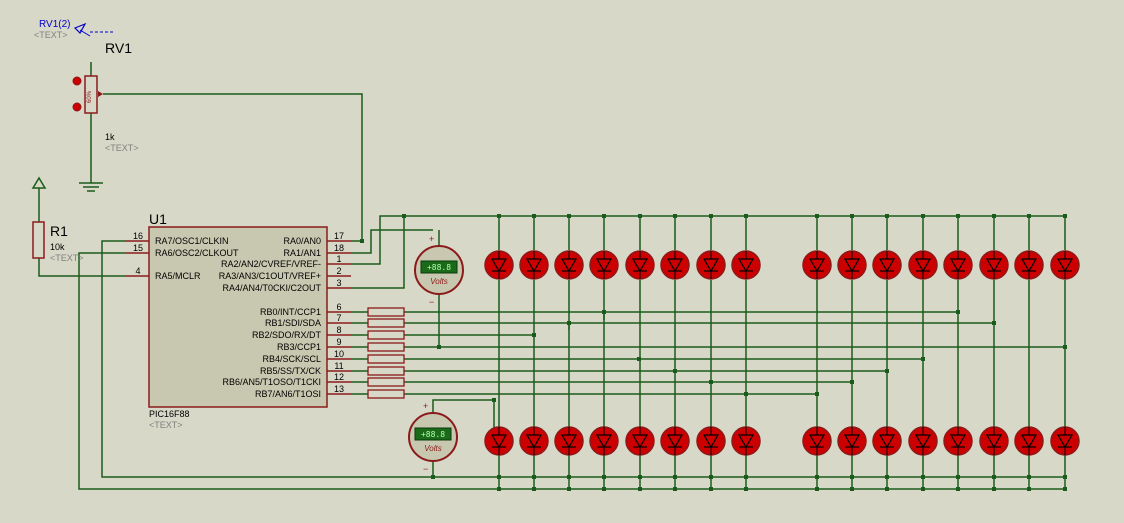 The width and height of the screenshot is (1124, 523). Describe the element at coordinates (338, 283) in the screenshot. I see `ic-pin-number: 3` at that location.